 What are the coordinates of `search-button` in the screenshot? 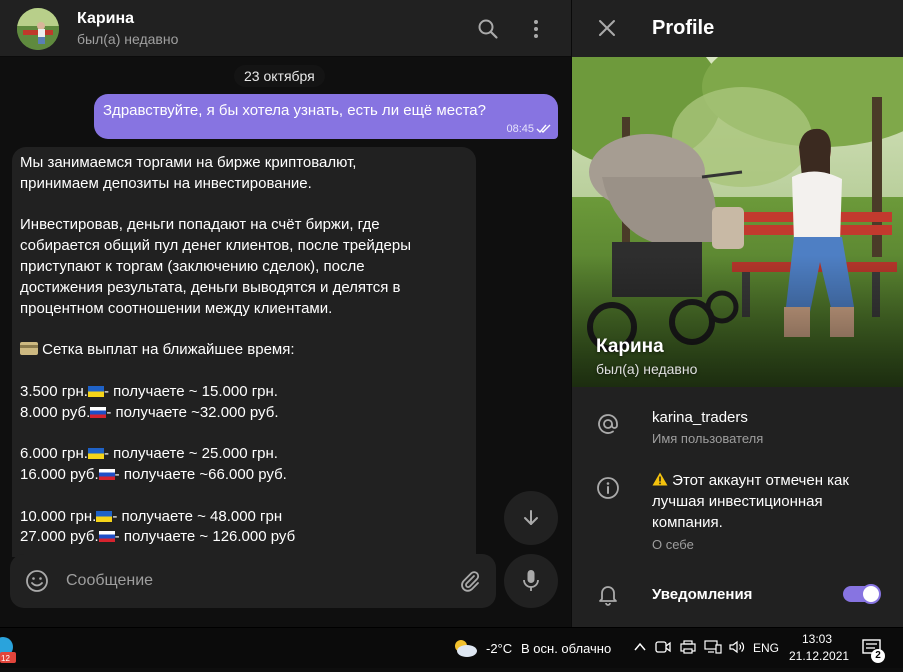 It's located at (488, 29).